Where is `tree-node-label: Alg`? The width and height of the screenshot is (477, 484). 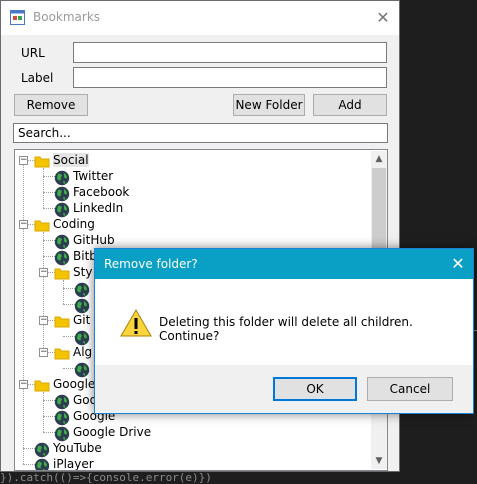 tree-node-label: Alg is located at coordinates (83, 352).